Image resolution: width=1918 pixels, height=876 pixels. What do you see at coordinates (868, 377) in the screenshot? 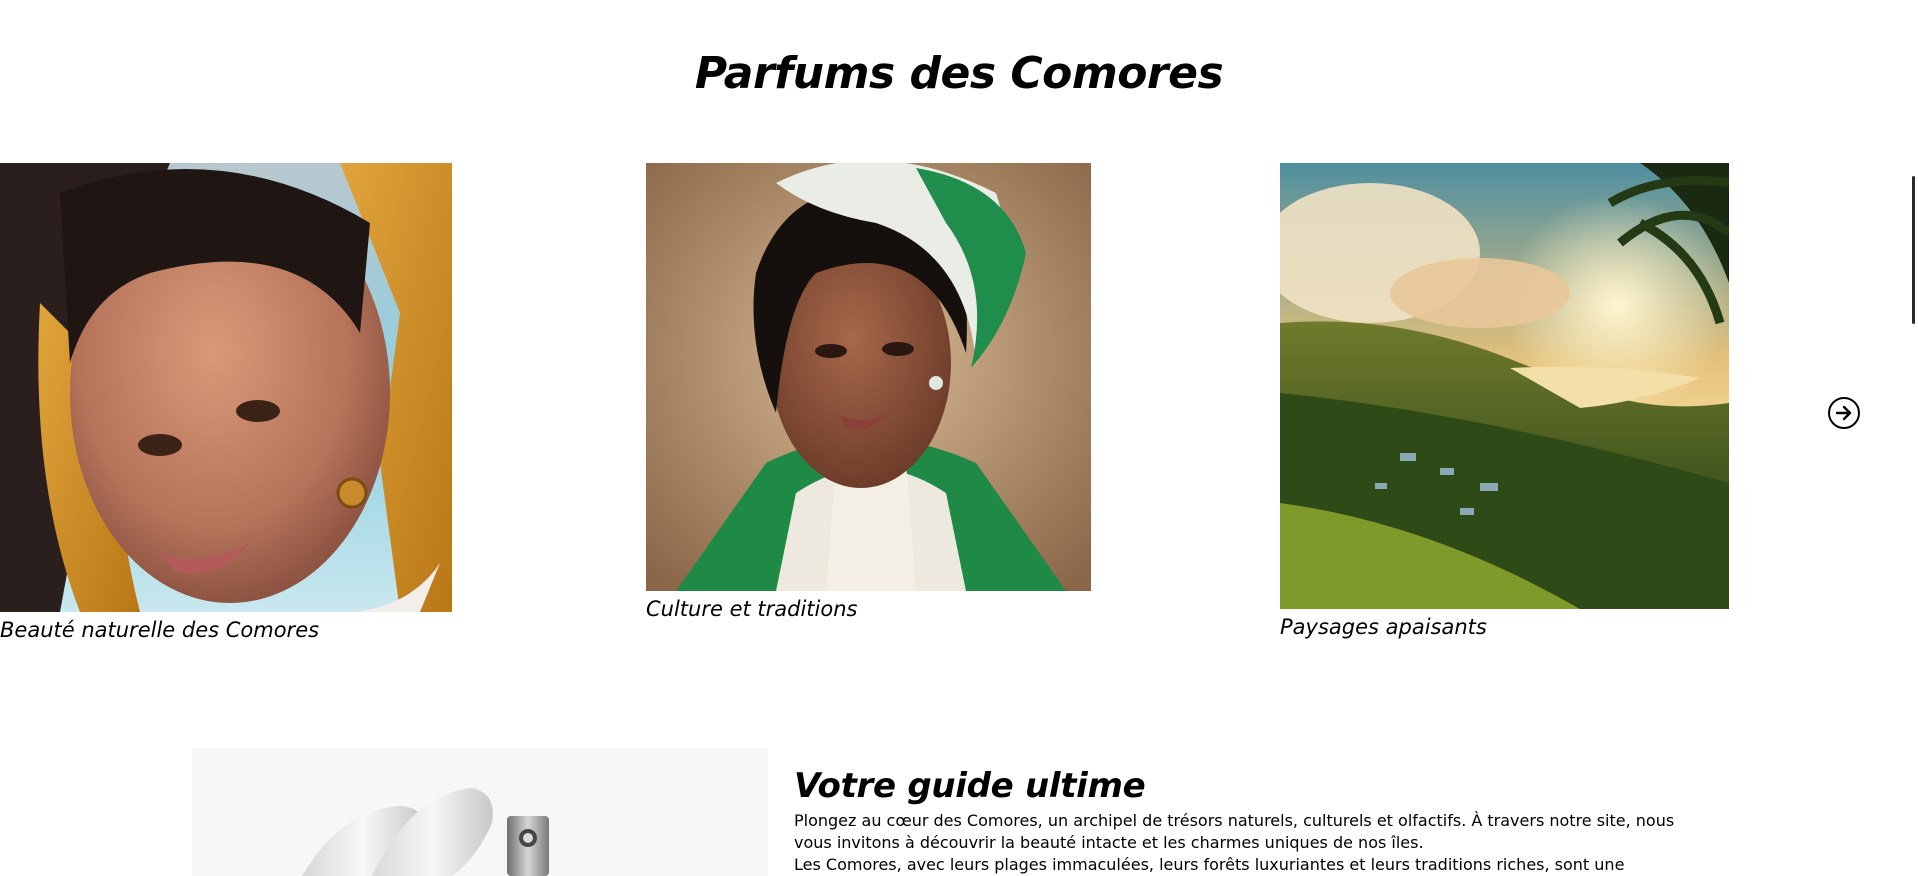
I see `portrait-green-headwrap-image` at bounding box center [868, 377].